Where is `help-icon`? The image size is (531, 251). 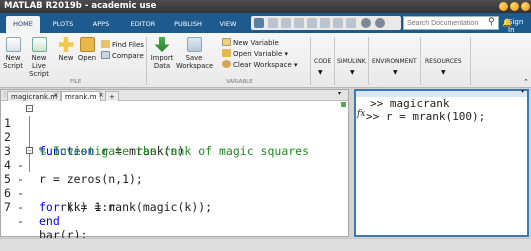
help-icon is located at coordinates (366, 23).